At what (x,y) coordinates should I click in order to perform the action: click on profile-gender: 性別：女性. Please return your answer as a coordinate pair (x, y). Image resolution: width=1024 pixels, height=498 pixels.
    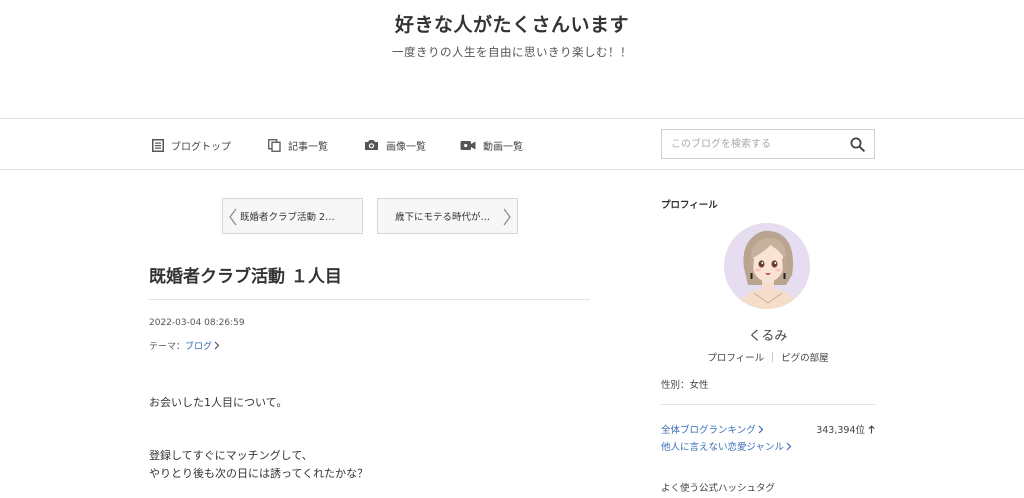
    Looking at the image, I should click on (685, 385).